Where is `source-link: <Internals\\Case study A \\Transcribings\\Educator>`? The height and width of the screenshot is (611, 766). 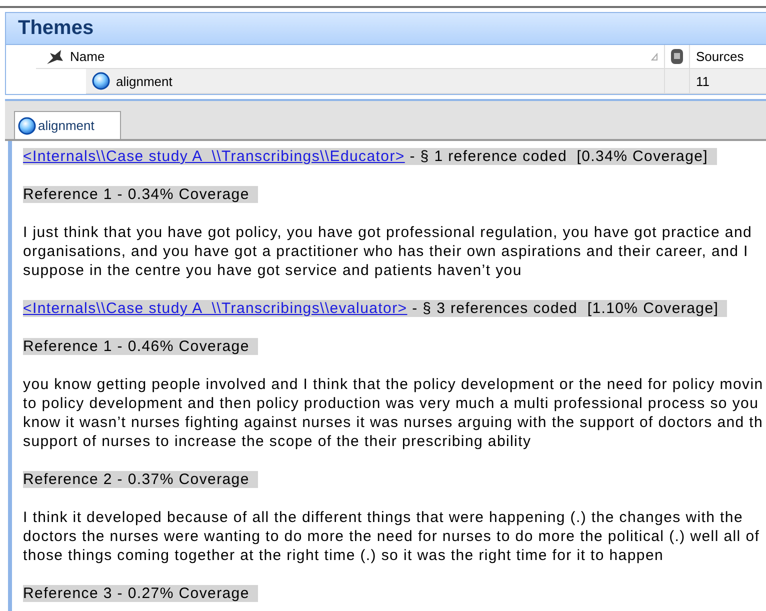 source-link: <Internals\\Case study A \\Transcribings\\Educator> is located at coordinates (214, 156).